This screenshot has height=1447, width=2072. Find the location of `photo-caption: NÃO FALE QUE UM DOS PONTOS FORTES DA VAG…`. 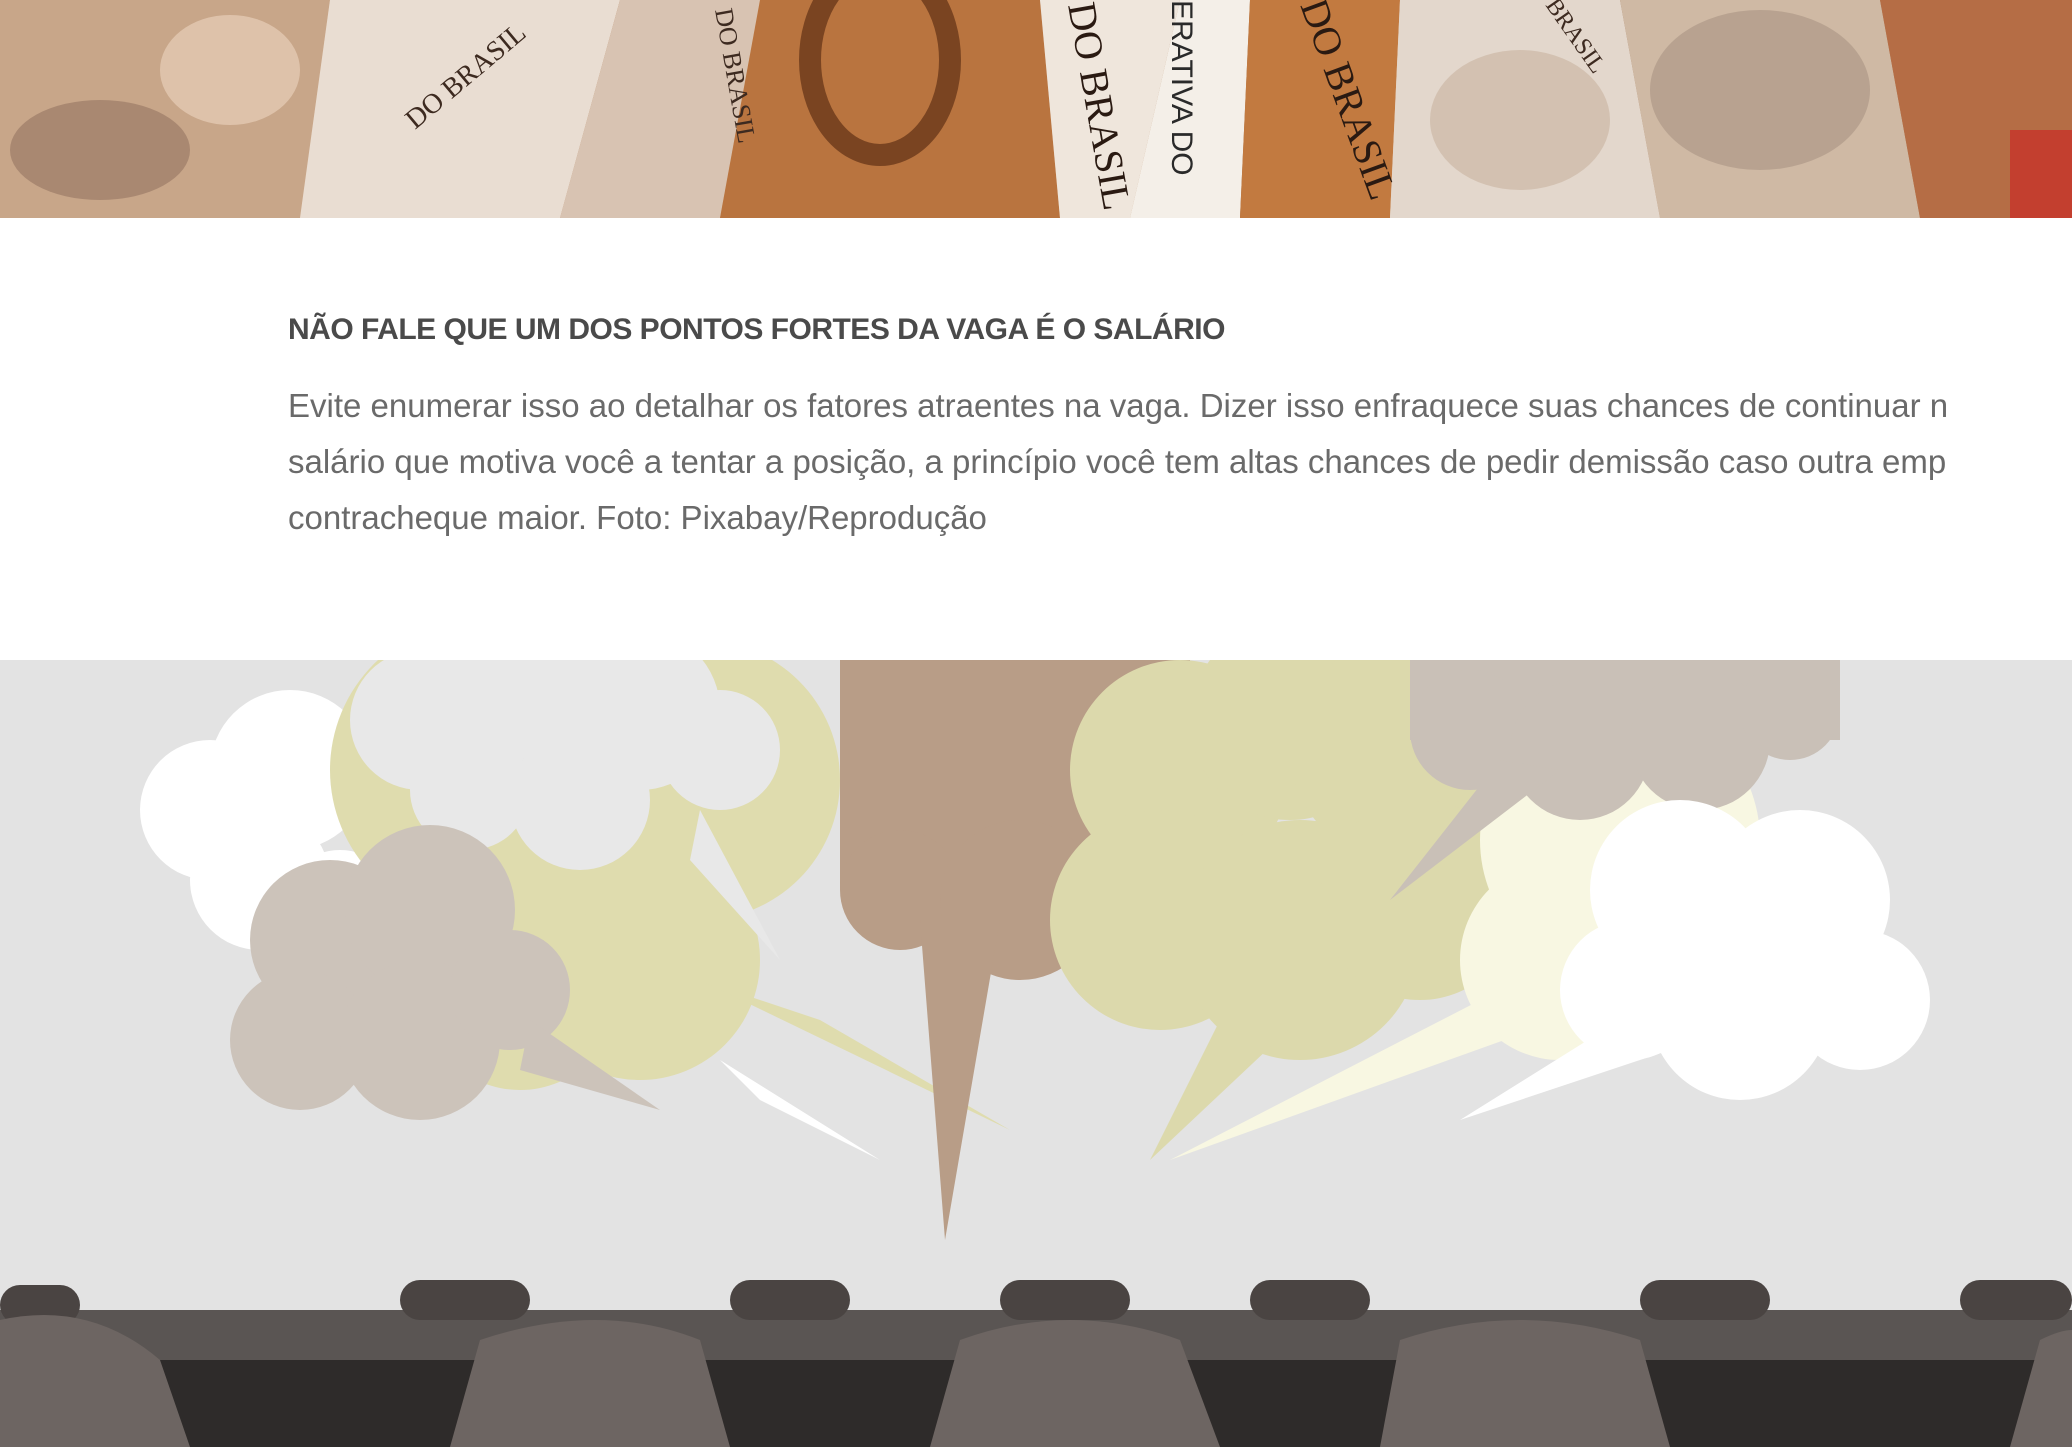

photo-caption: NÃO FALE QUE UM DOS PONTOS FORTES DA VAG… is located at coordinates (1180, 423).